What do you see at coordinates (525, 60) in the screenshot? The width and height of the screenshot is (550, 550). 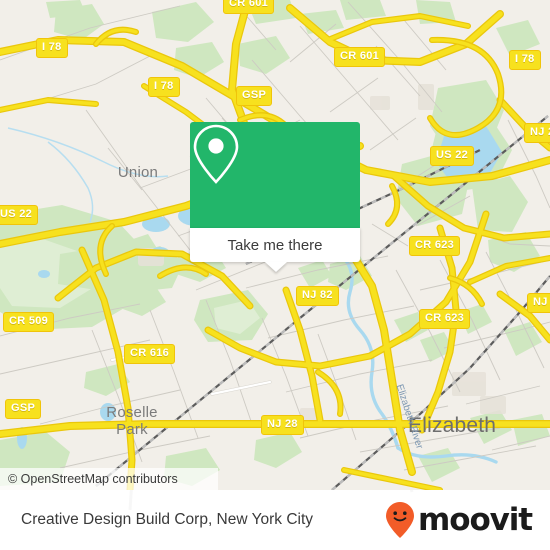 I see `shield-i-78-c: I 78` at bounding box center [525, 60].